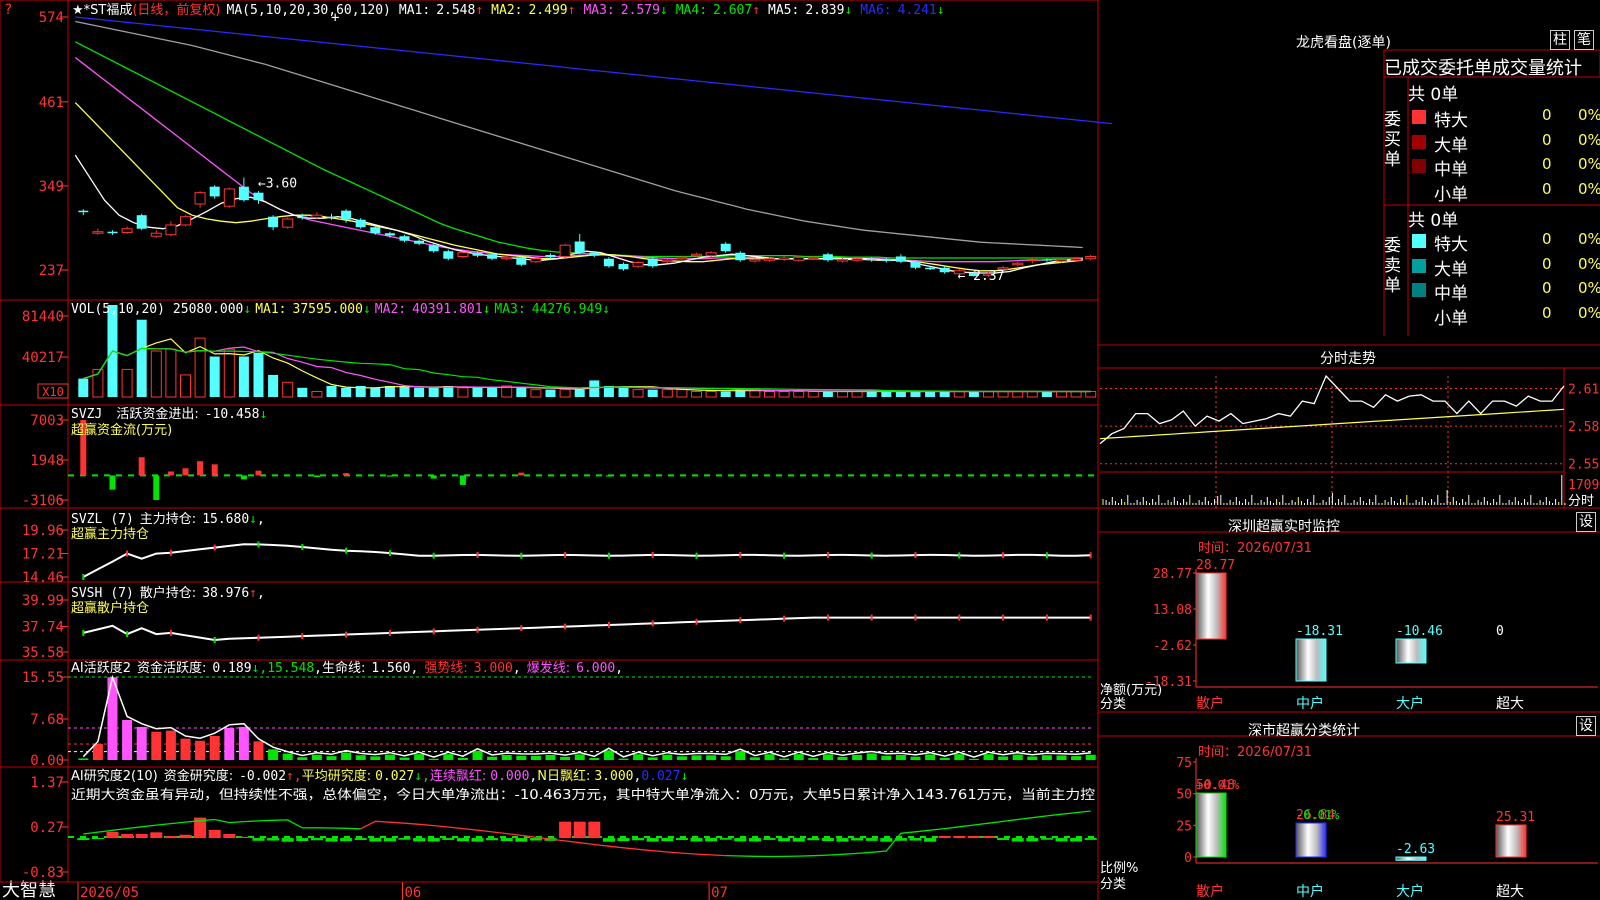  I want to click on intraday-title: 分时走势, so click(1348, 359).